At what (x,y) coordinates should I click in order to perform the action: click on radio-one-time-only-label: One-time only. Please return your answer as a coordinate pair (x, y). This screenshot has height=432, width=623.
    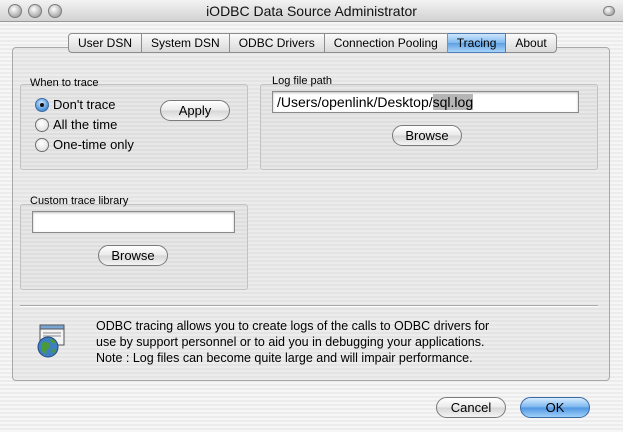
    Looking at the image, I should click on (93, 144).